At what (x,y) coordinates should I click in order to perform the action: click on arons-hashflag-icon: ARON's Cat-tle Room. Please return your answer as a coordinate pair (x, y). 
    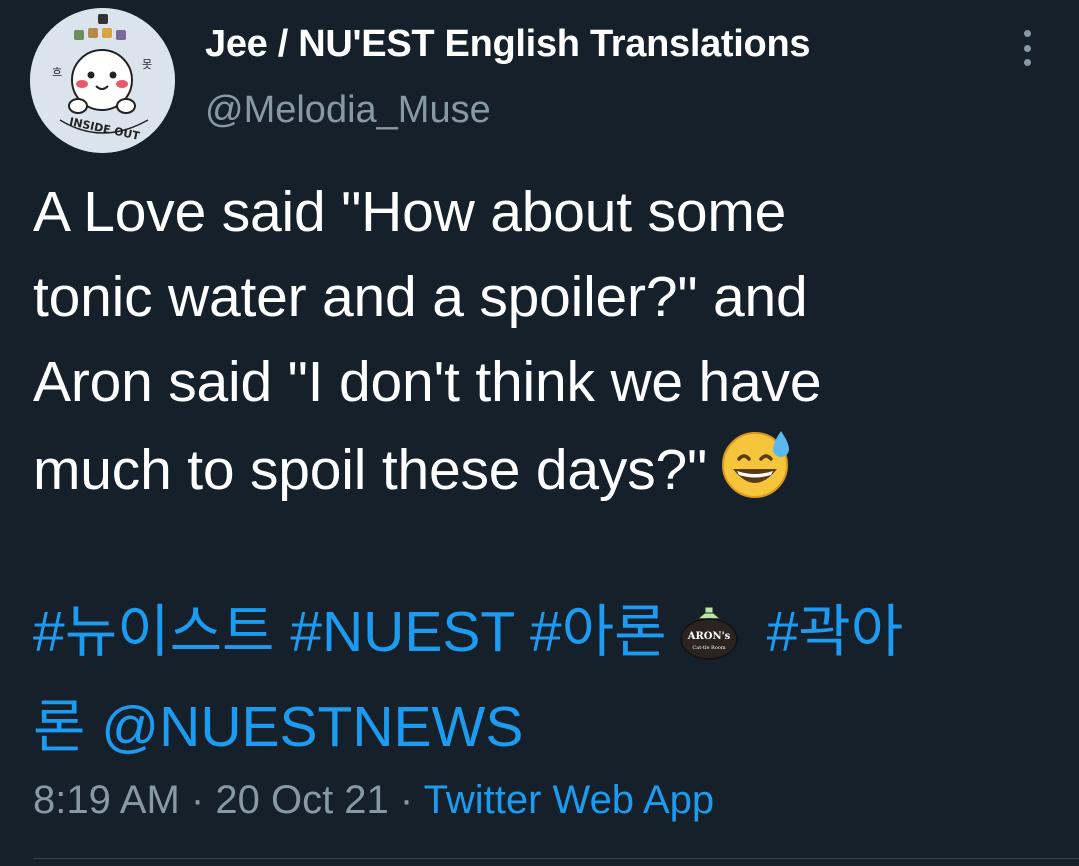
    Looking at the image, I should click on (709, 642).